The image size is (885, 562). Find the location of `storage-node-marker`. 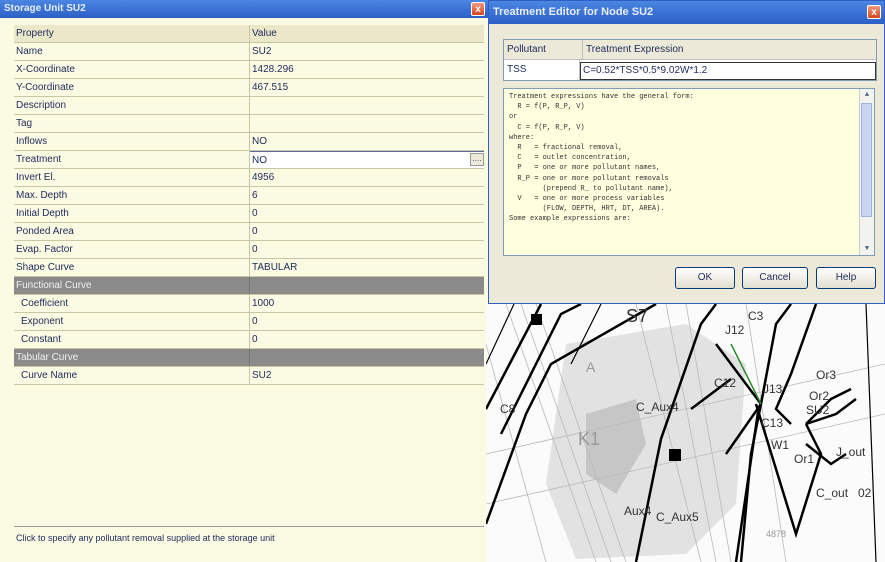

storage-node-marker is located at coordinates (675, 455).